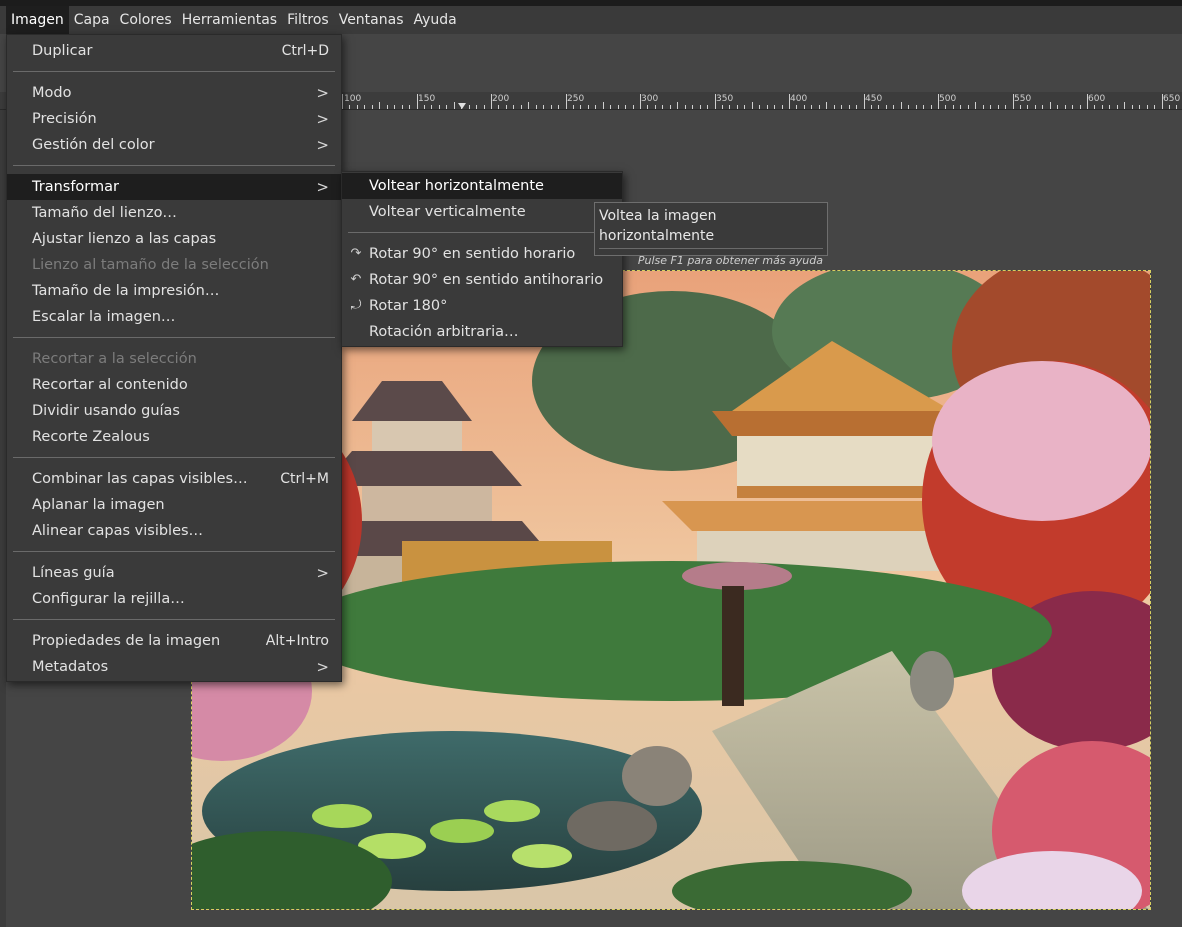 This screenshot has height=927, width=1182. I want to click on menu-item-slice-using-guides: Dividir usando guías, so click(174, 411).